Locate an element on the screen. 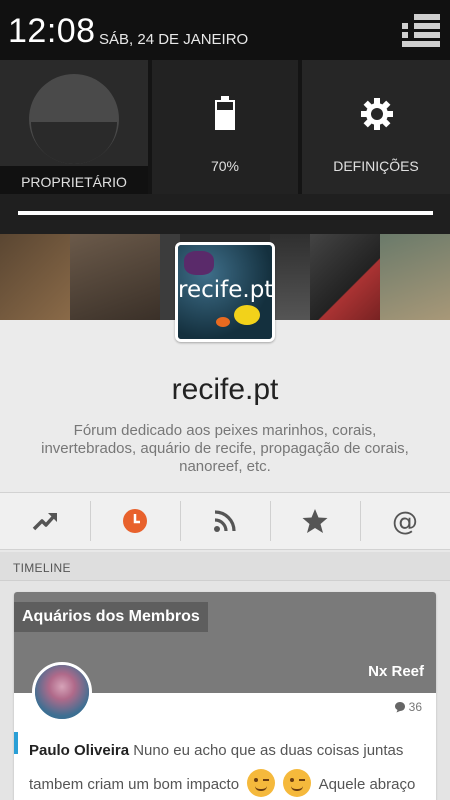  tab-feed is located at coordinates (225, 521).